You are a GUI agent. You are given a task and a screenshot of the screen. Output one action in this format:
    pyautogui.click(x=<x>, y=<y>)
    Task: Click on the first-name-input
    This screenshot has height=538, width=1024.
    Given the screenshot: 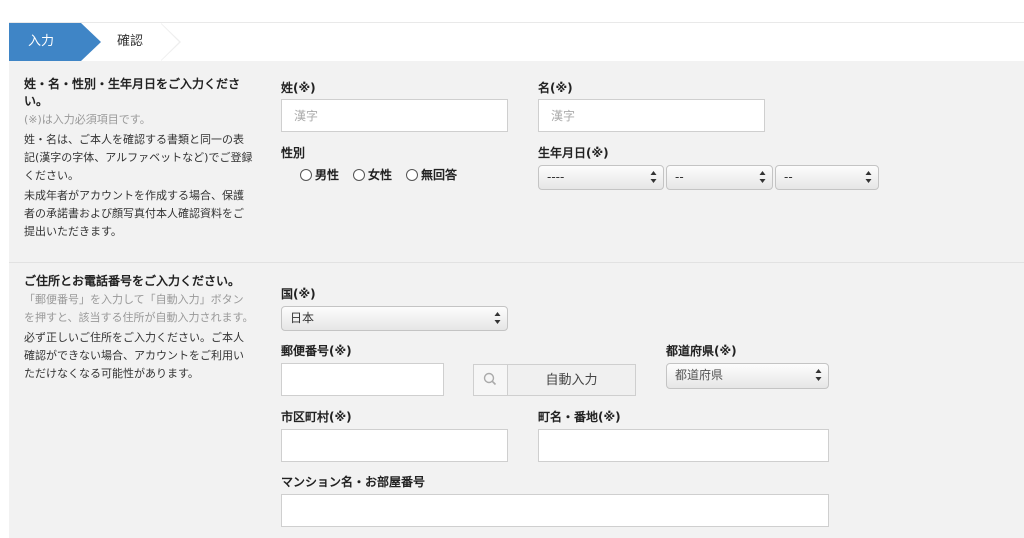 What is the action you would take?
    pyautogui.click(x=651, y=115)
    